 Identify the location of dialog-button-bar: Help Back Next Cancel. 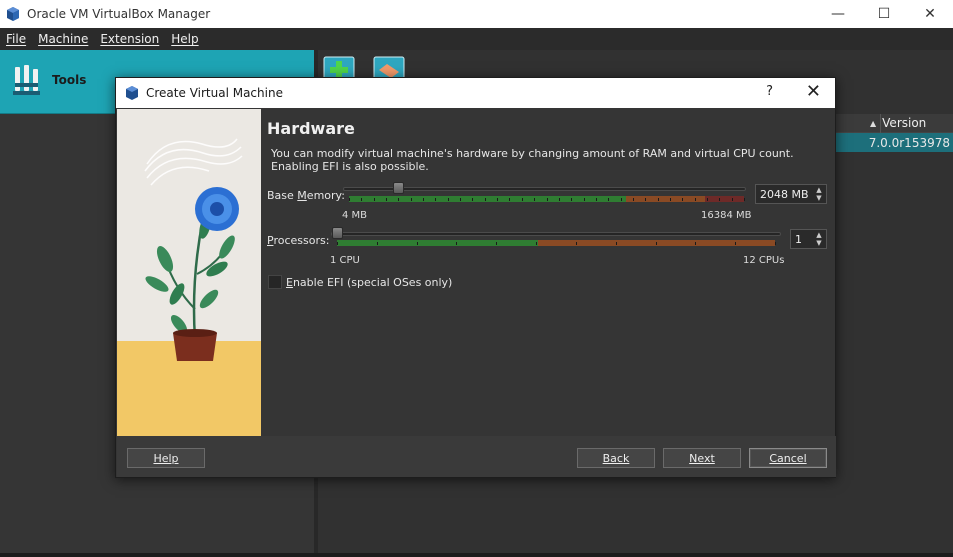
(476, 456).